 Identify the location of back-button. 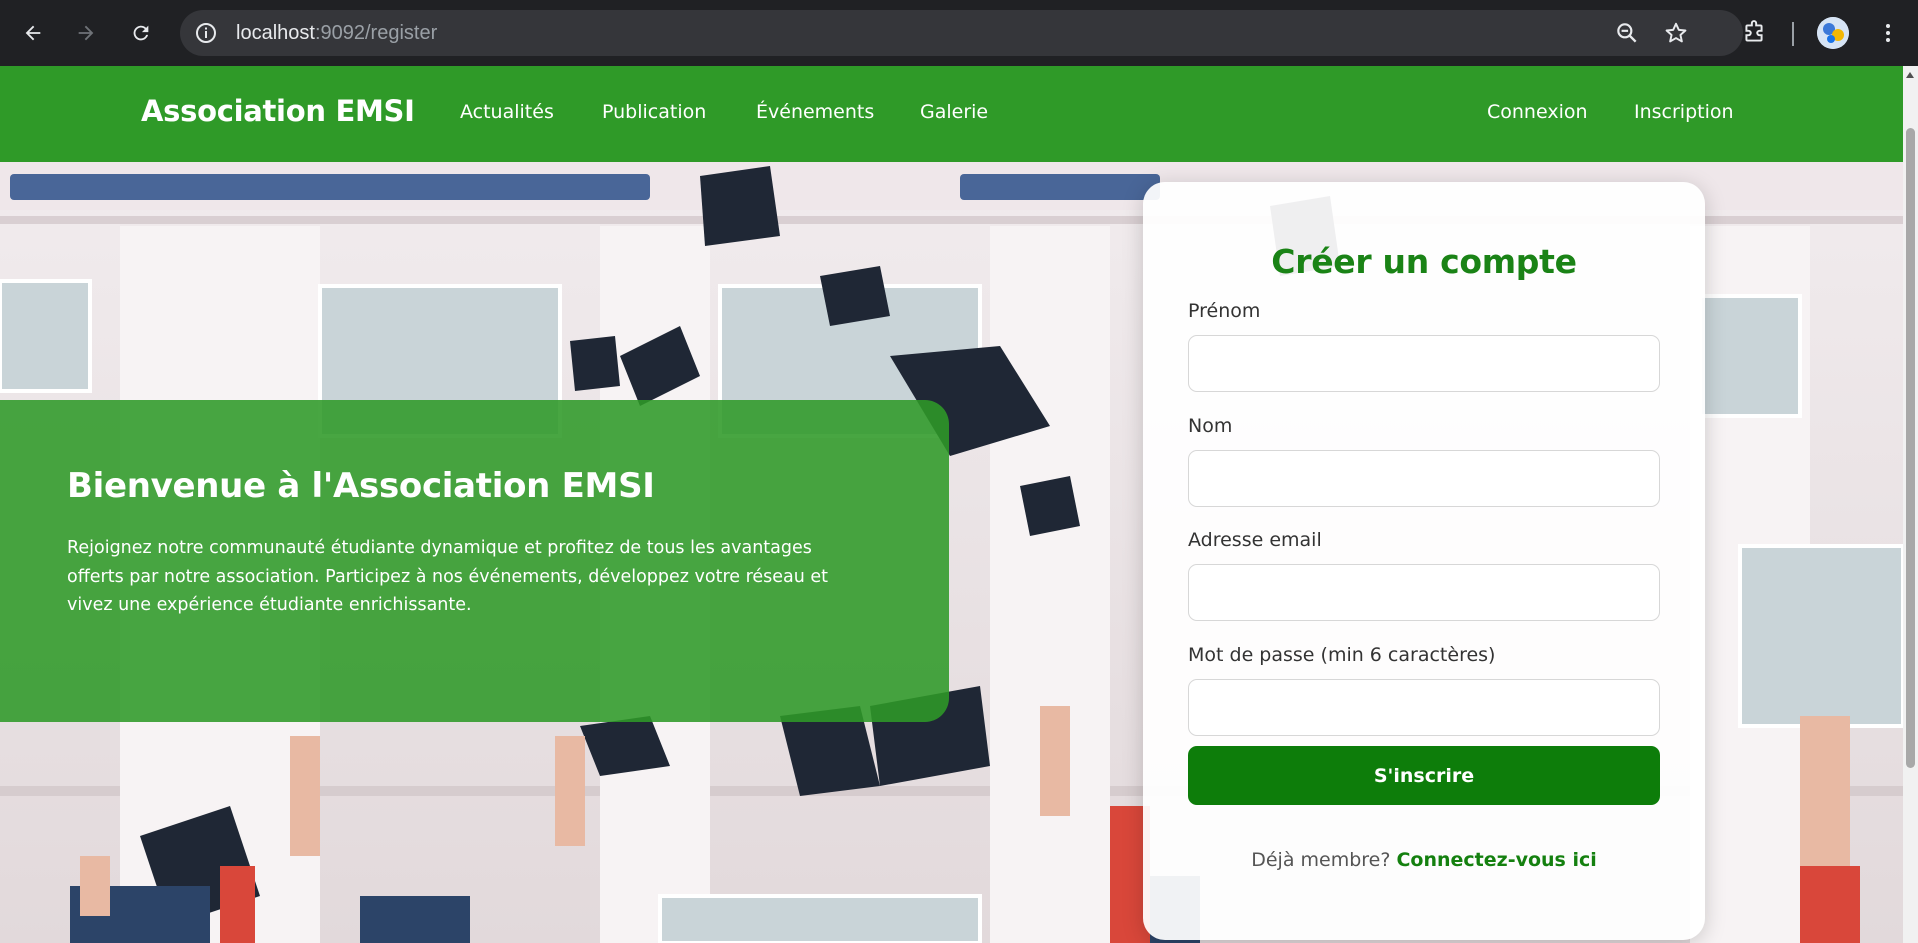
(33, 33).